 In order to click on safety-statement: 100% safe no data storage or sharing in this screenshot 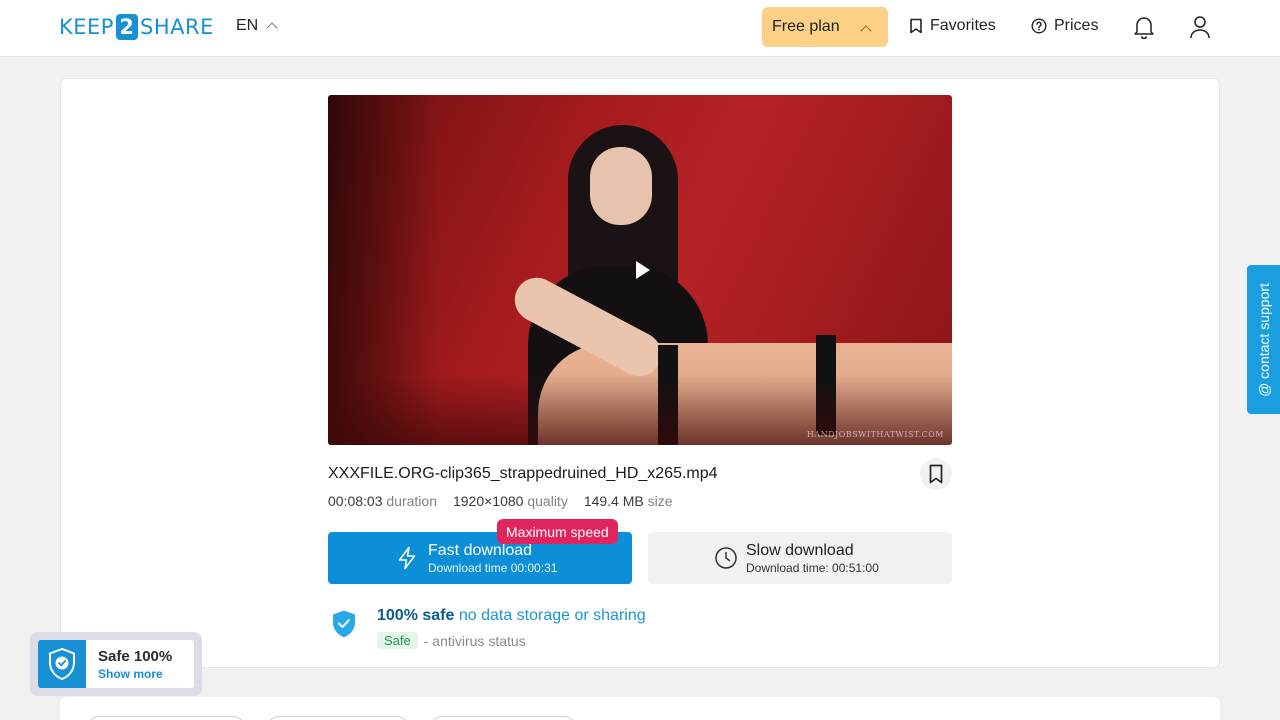, I will do `click(511, 616)`.